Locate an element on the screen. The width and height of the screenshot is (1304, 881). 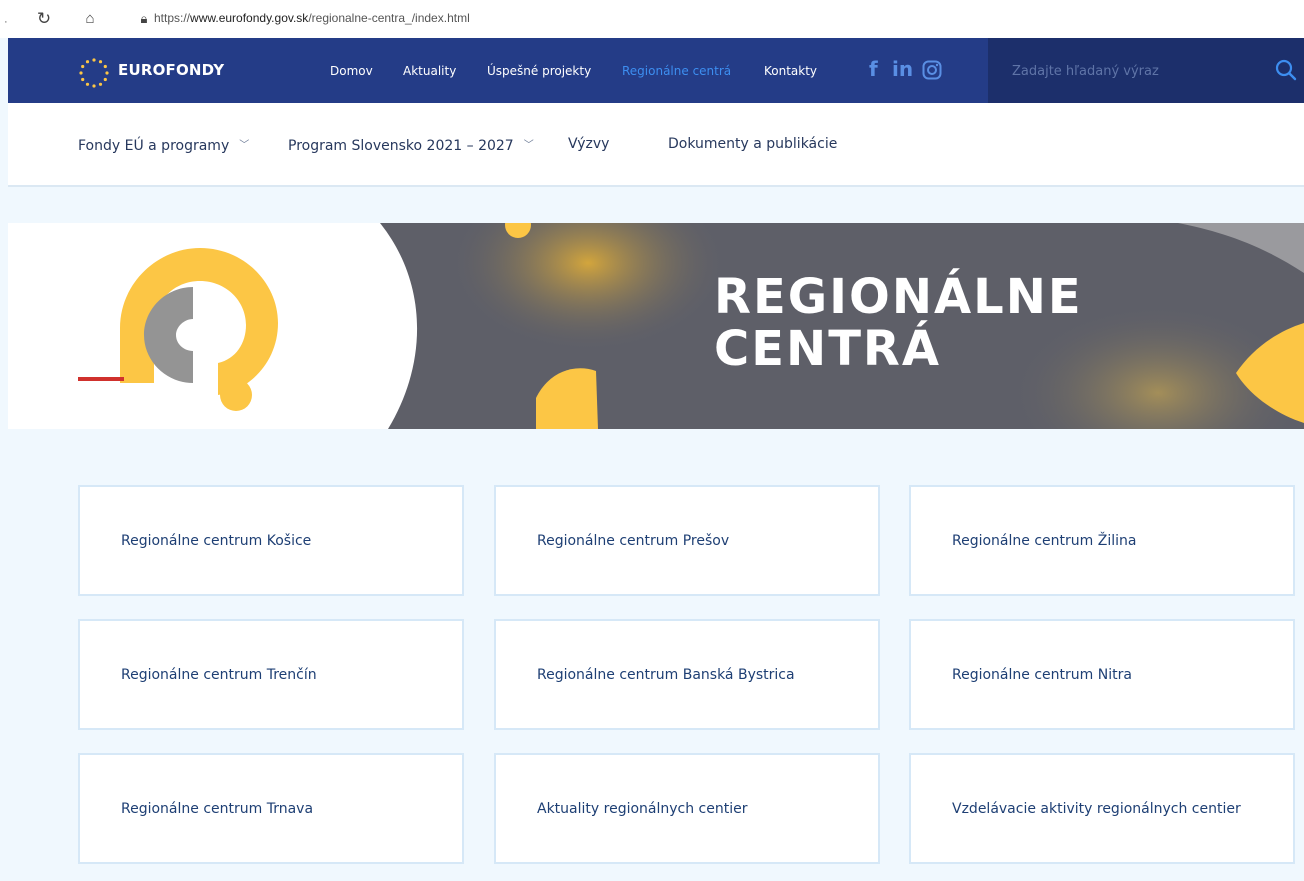
subnav-label: Program Slovensko 2021 – 2027 is located at coordinates (401, 146).